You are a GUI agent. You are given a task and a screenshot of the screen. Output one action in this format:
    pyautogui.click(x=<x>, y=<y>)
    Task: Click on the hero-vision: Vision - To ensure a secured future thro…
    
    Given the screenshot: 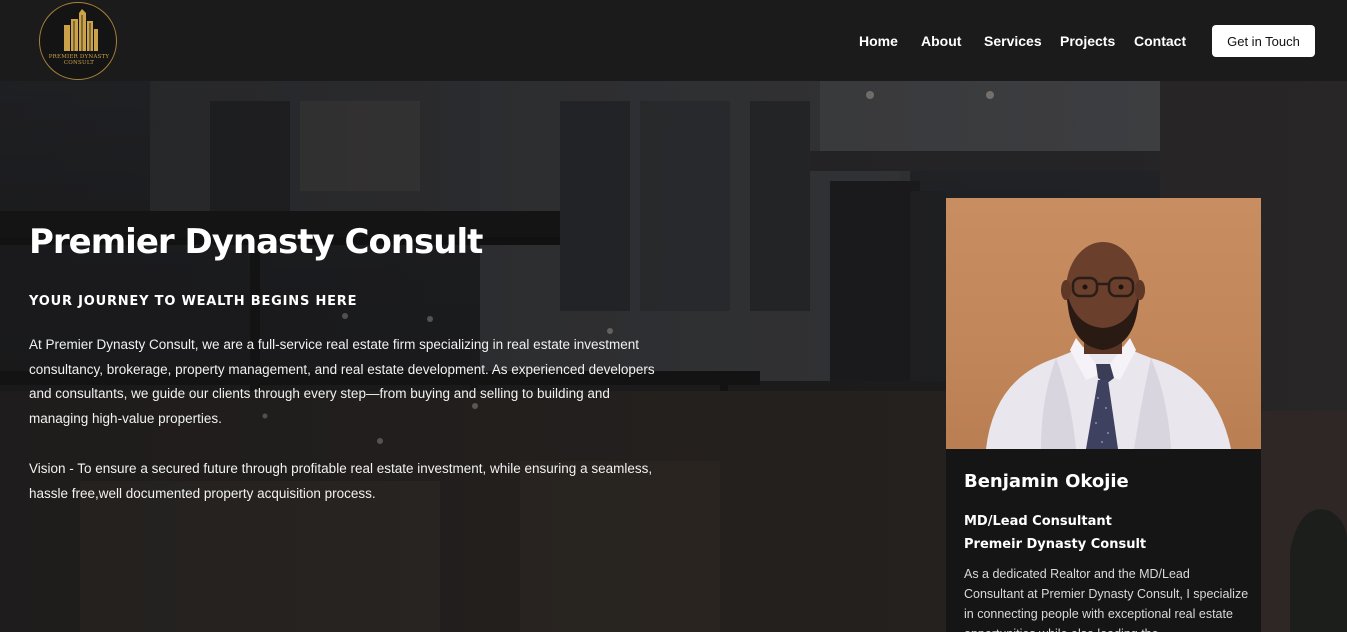 What is the action you would take?
    pyautogui.click(x=341, y=481)
    